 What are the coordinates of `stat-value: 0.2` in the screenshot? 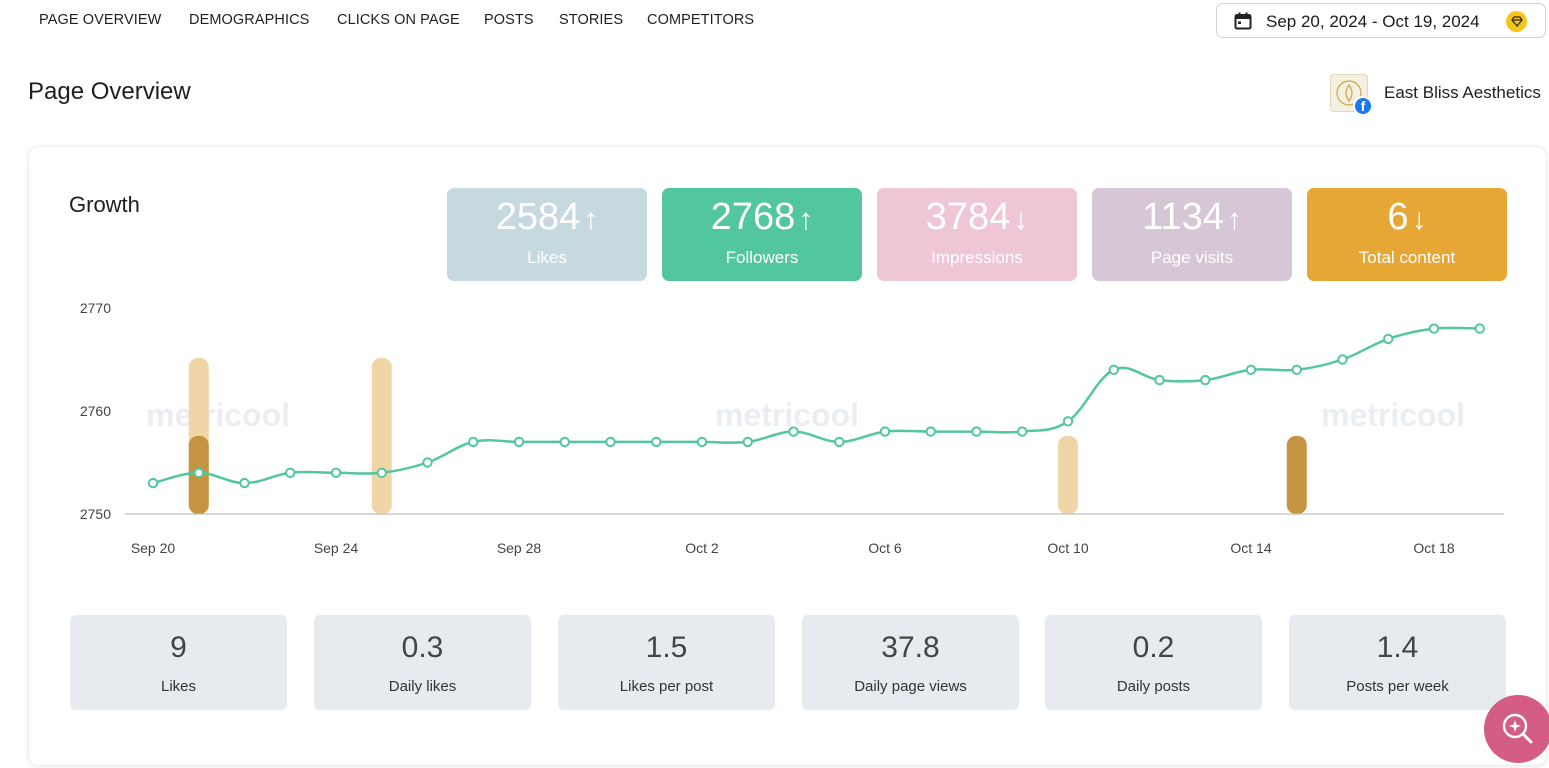 It's located at (1153, 647).